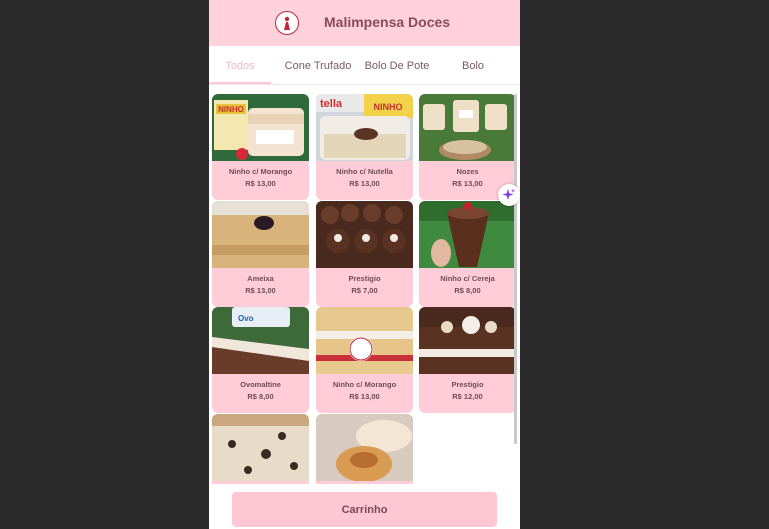 The width and height of the screenshot is (769, 529). I want to click on brand-logo-icon, so click(287, 23).